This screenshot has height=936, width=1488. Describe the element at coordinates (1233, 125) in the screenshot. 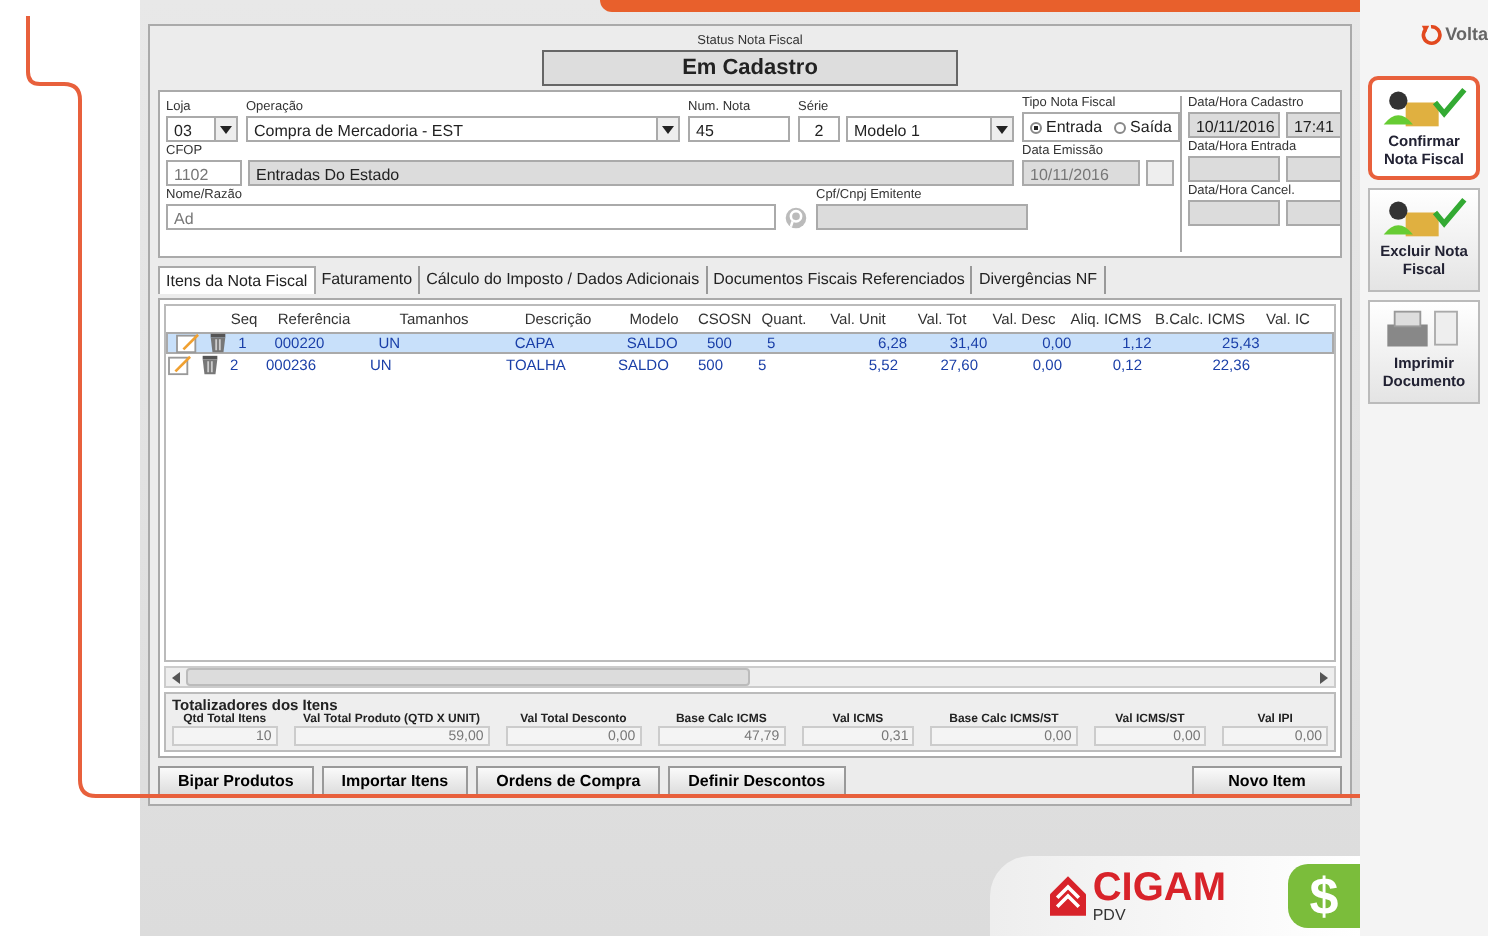

I see `date-field: 10/11/2016` at that location.